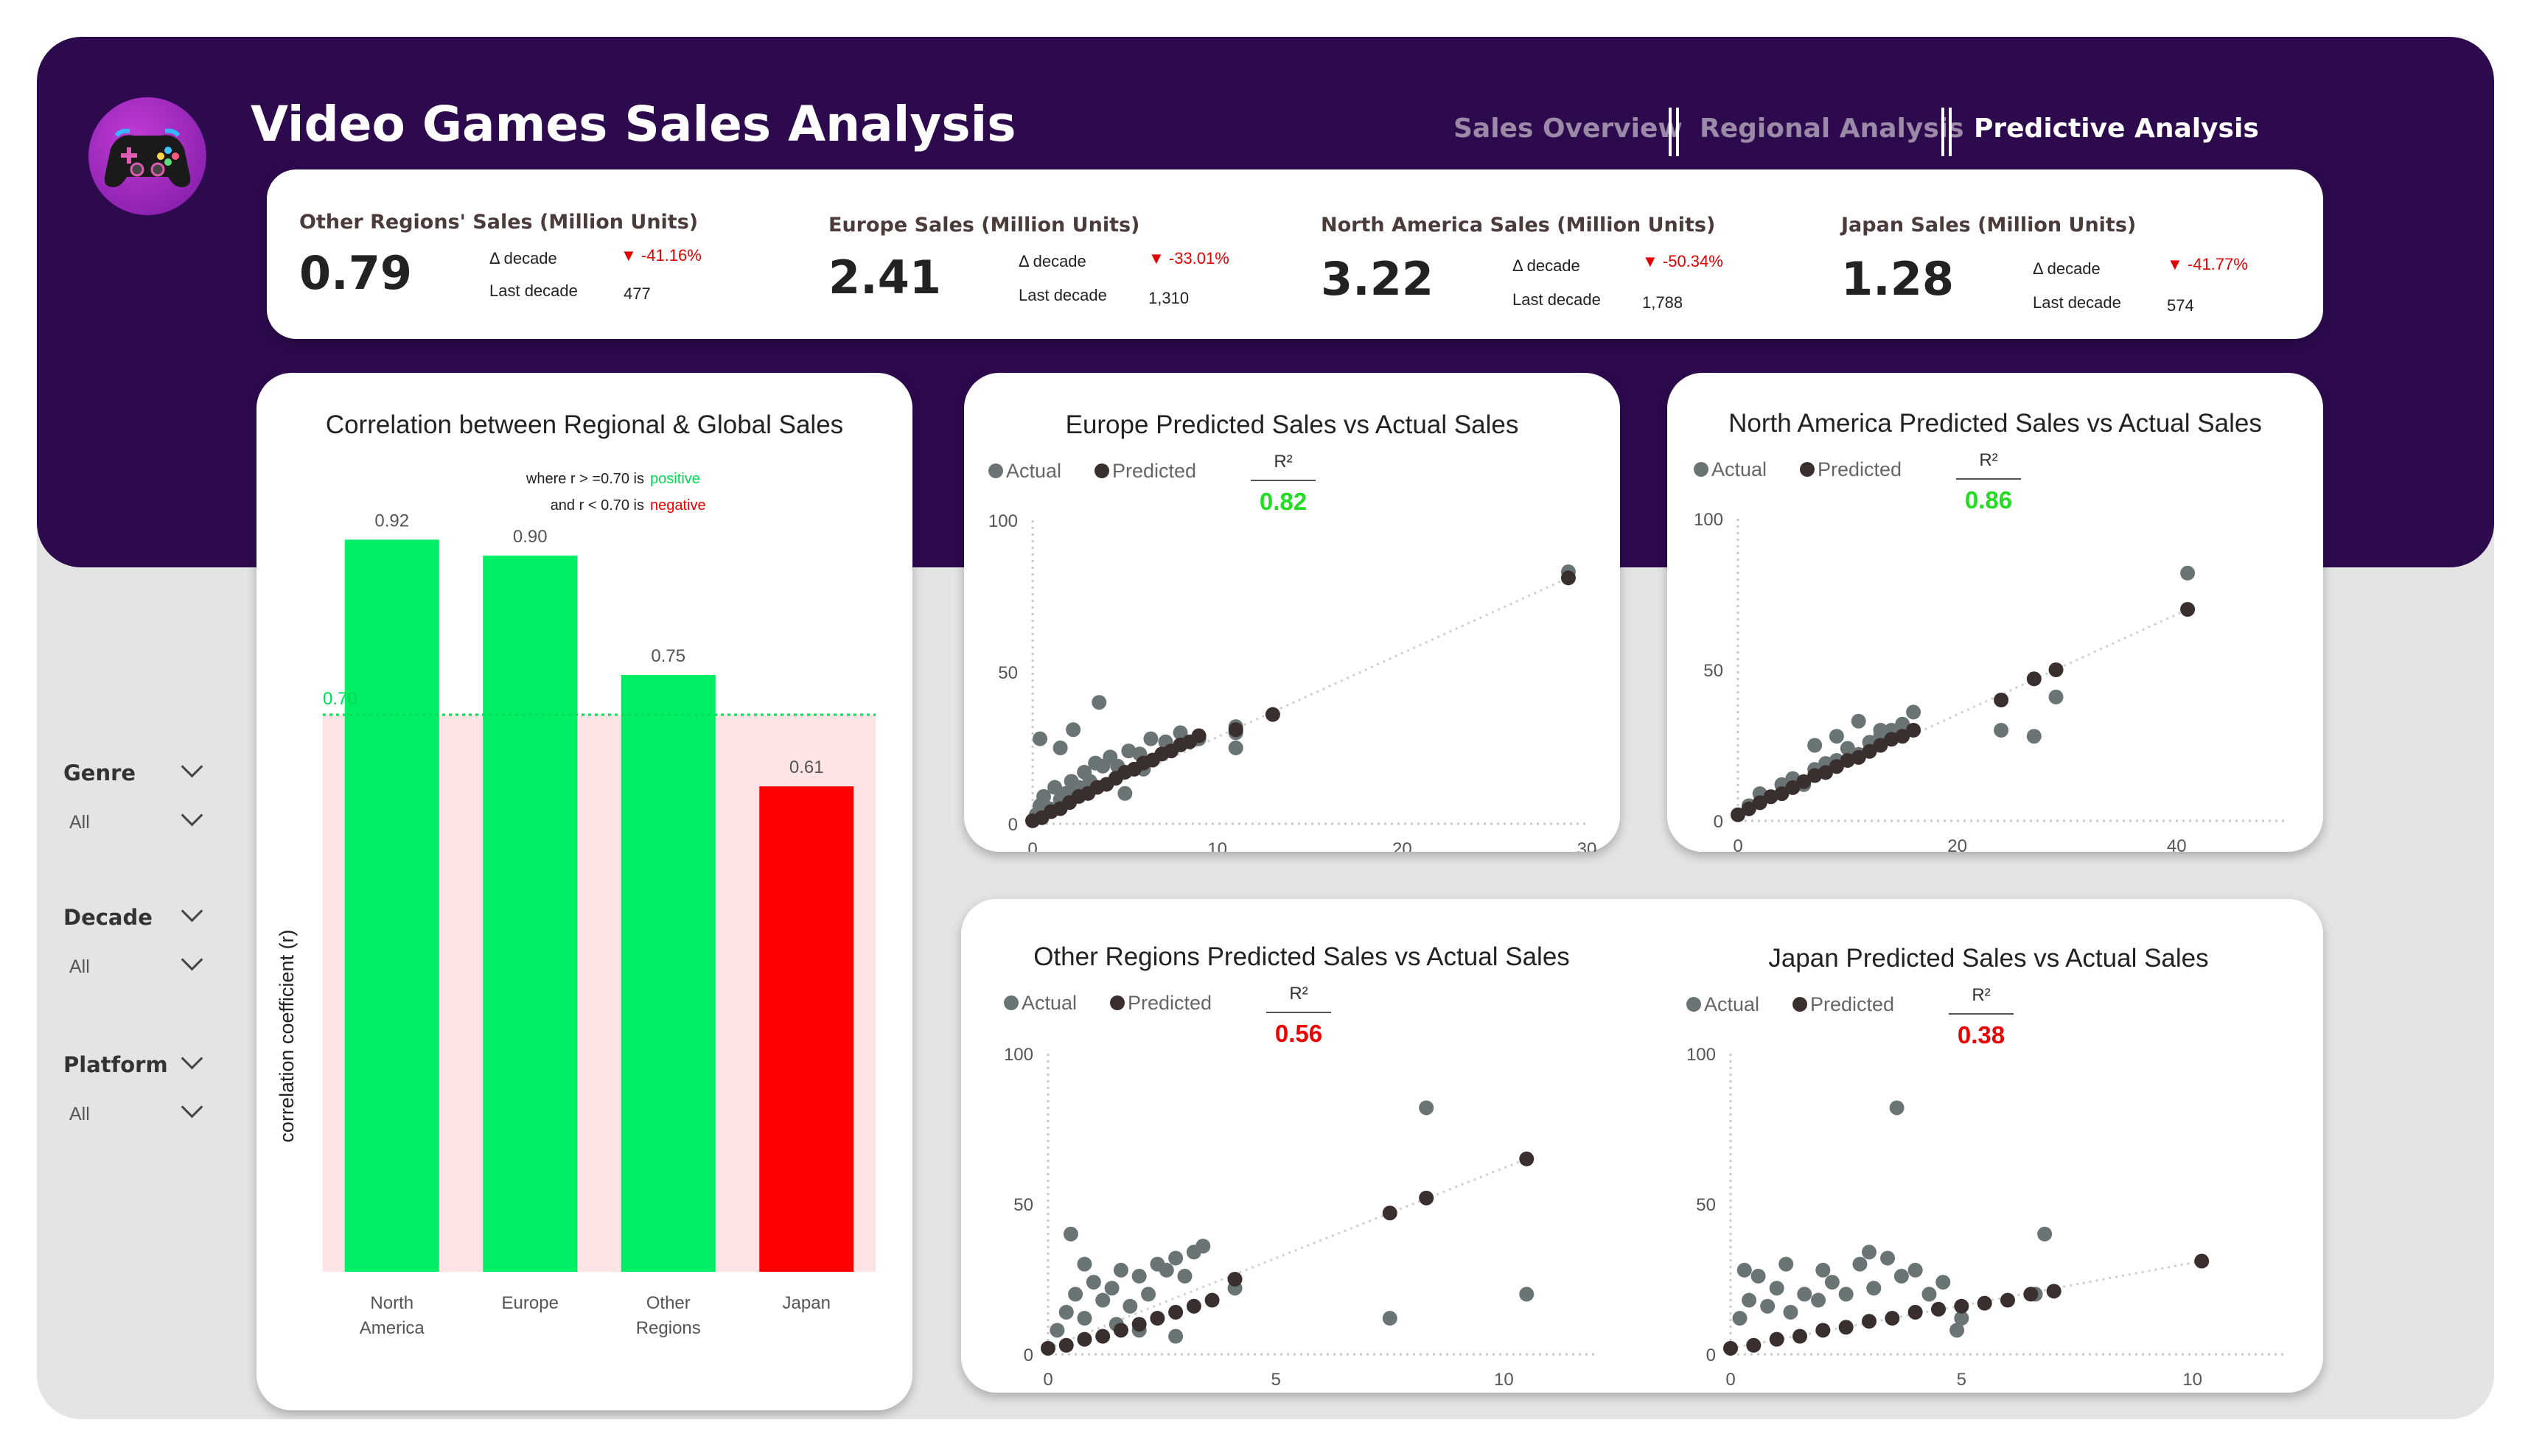  Describe the element at coordinates (1402, 845) in the screenshot. I see `x-tick-label: 20` at that location.